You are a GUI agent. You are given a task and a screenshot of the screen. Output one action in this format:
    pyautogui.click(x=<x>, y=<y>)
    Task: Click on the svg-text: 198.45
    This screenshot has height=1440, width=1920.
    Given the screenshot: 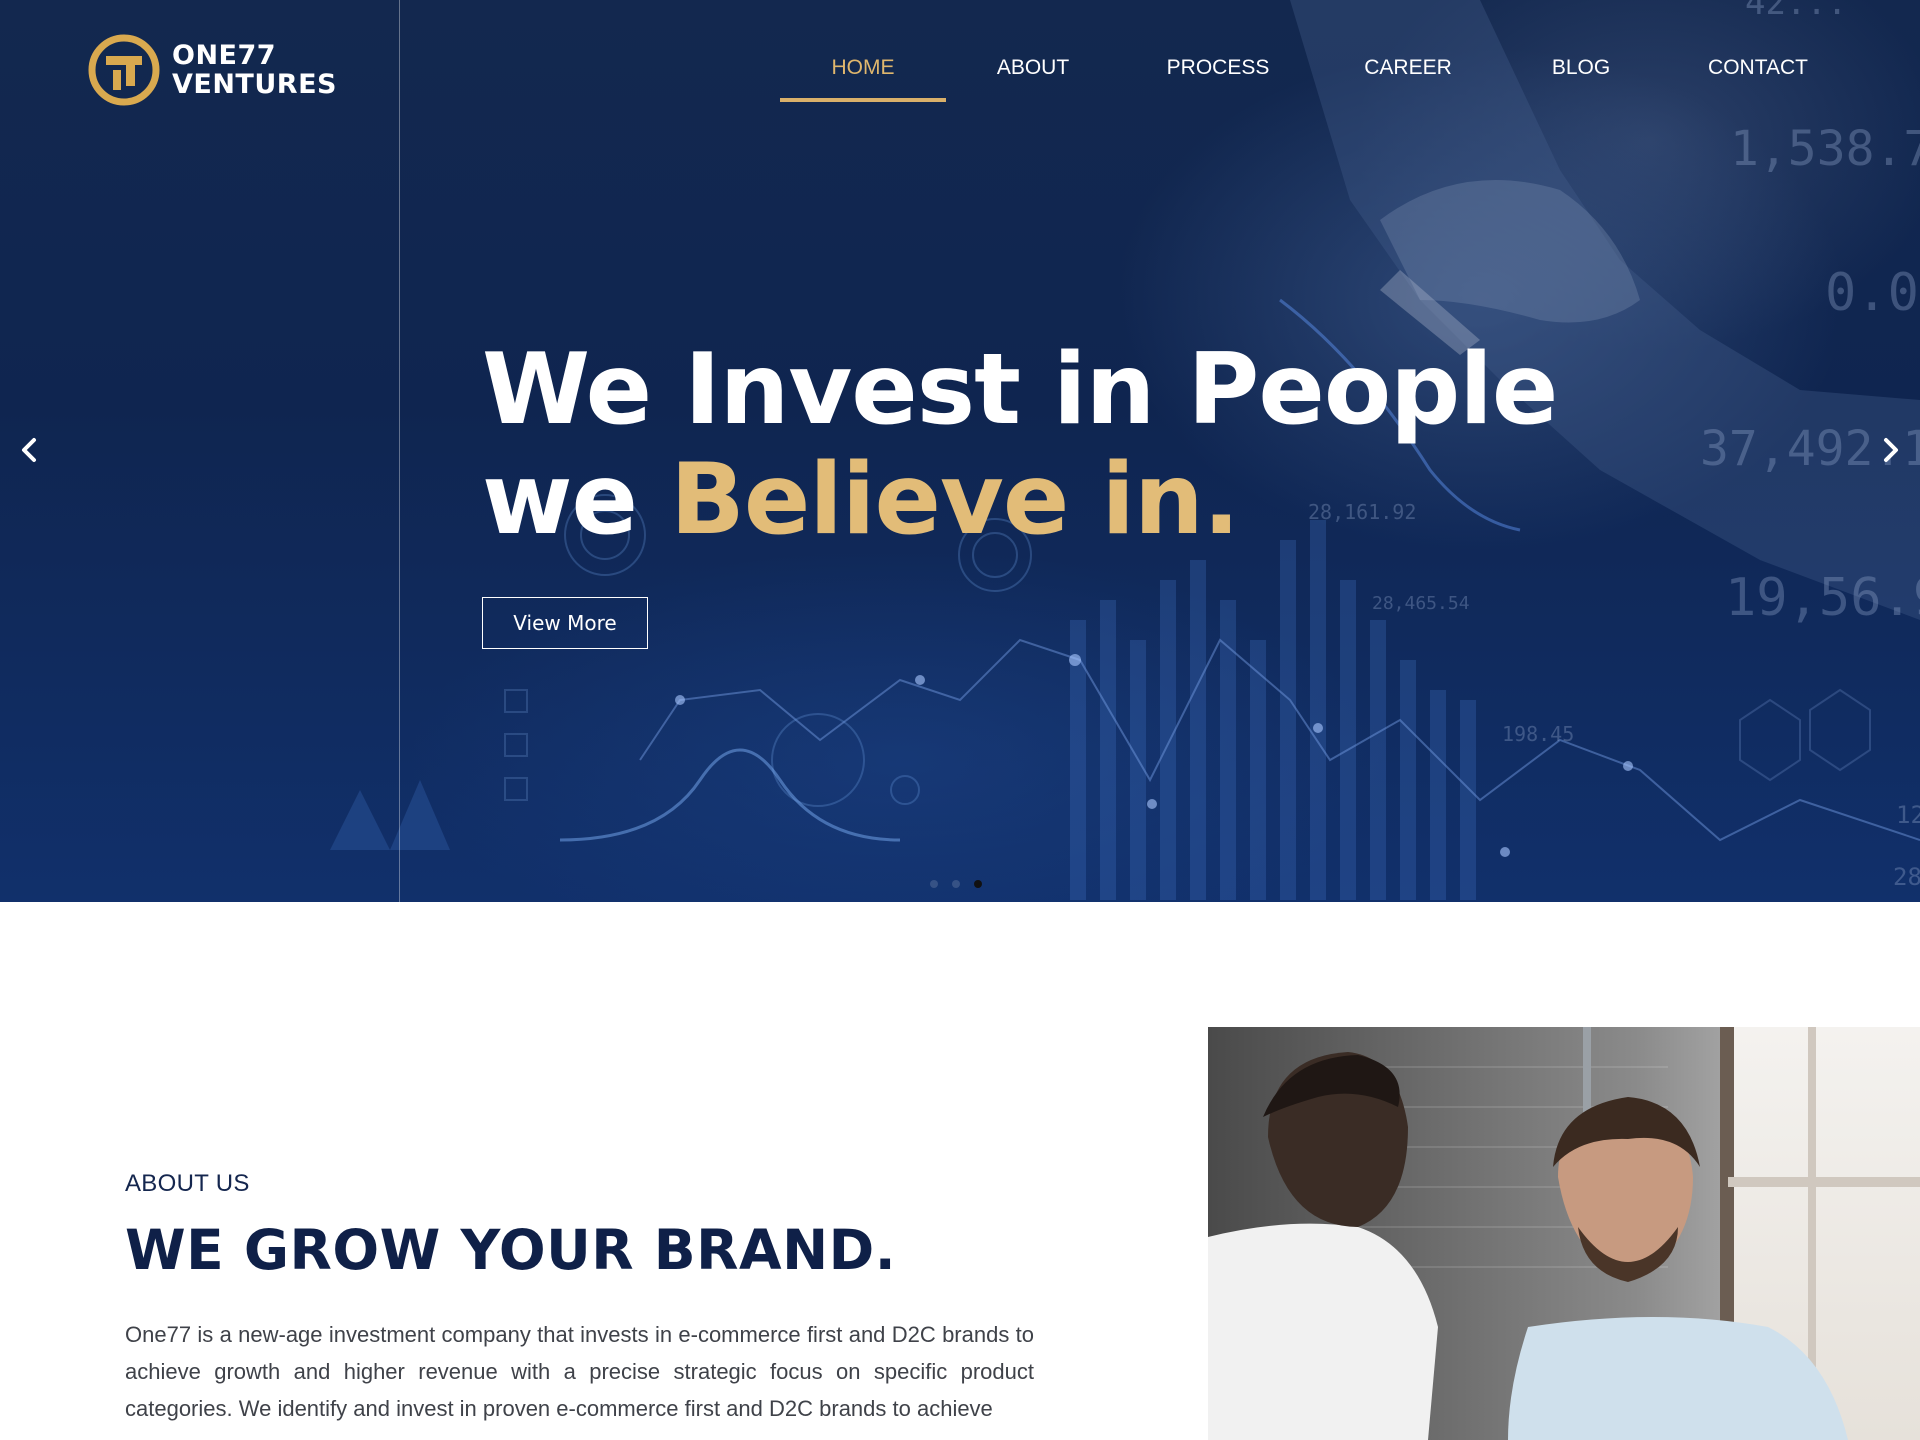 What is the action you would take?
    pyautogui.click(x=1538, y=734)
    